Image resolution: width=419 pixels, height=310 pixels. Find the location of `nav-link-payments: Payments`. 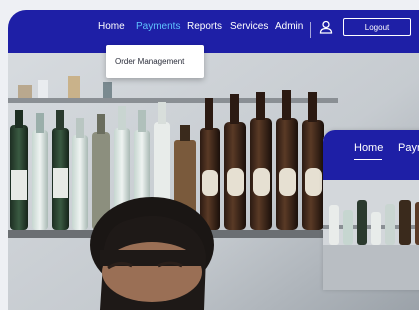

nav-link-payments: Payments is located at coordinates (158, 26).